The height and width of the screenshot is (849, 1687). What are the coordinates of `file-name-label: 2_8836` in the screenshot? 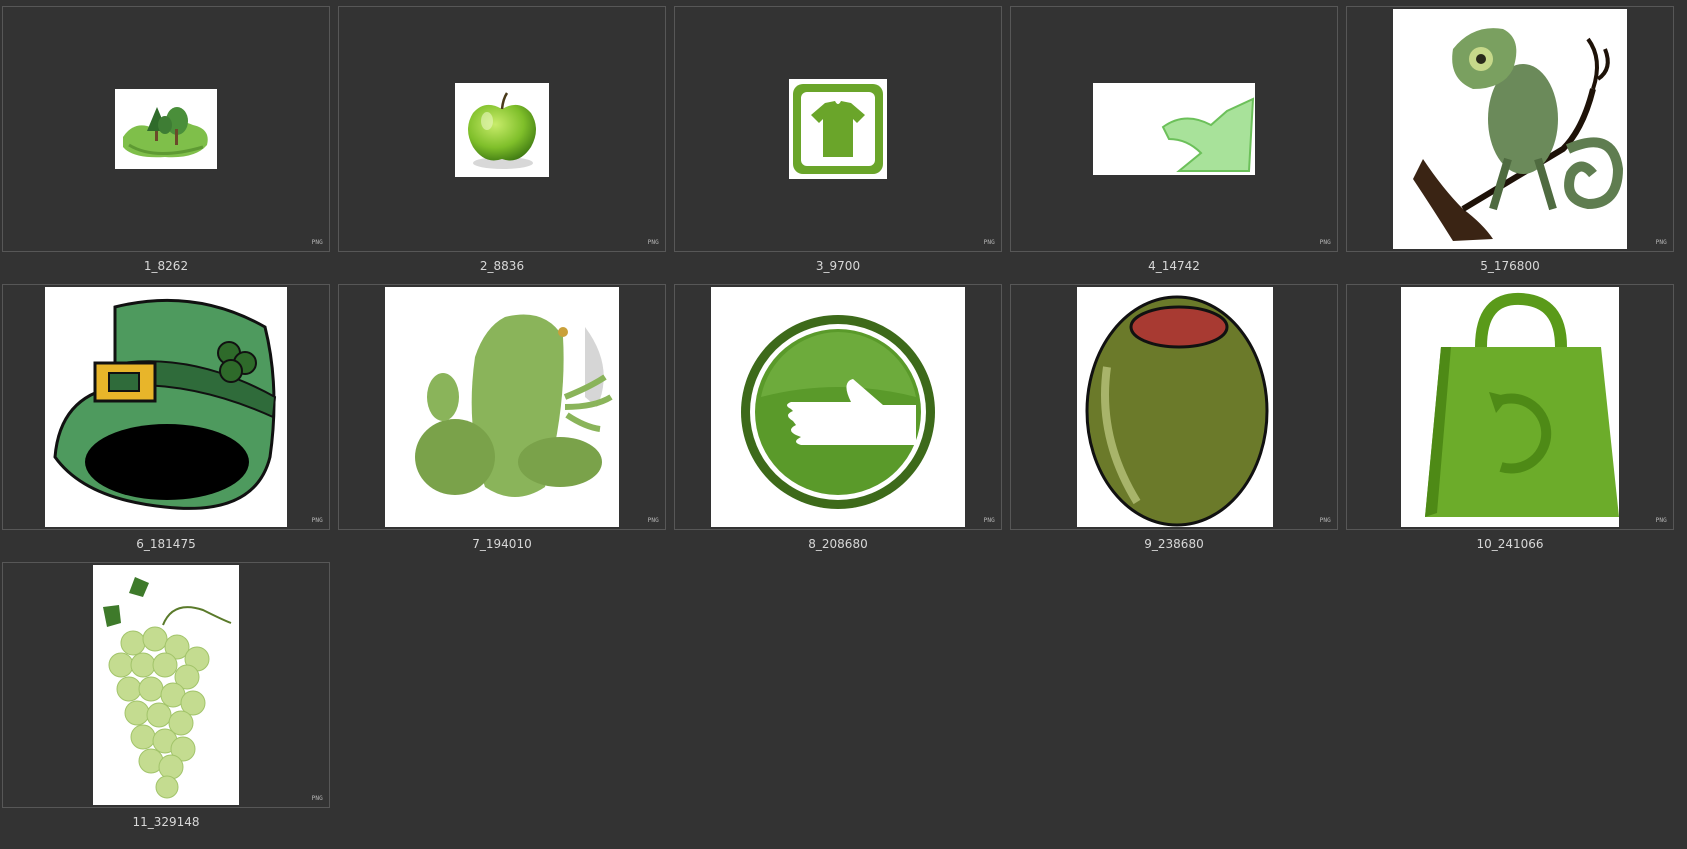 It's located at (502, 266).